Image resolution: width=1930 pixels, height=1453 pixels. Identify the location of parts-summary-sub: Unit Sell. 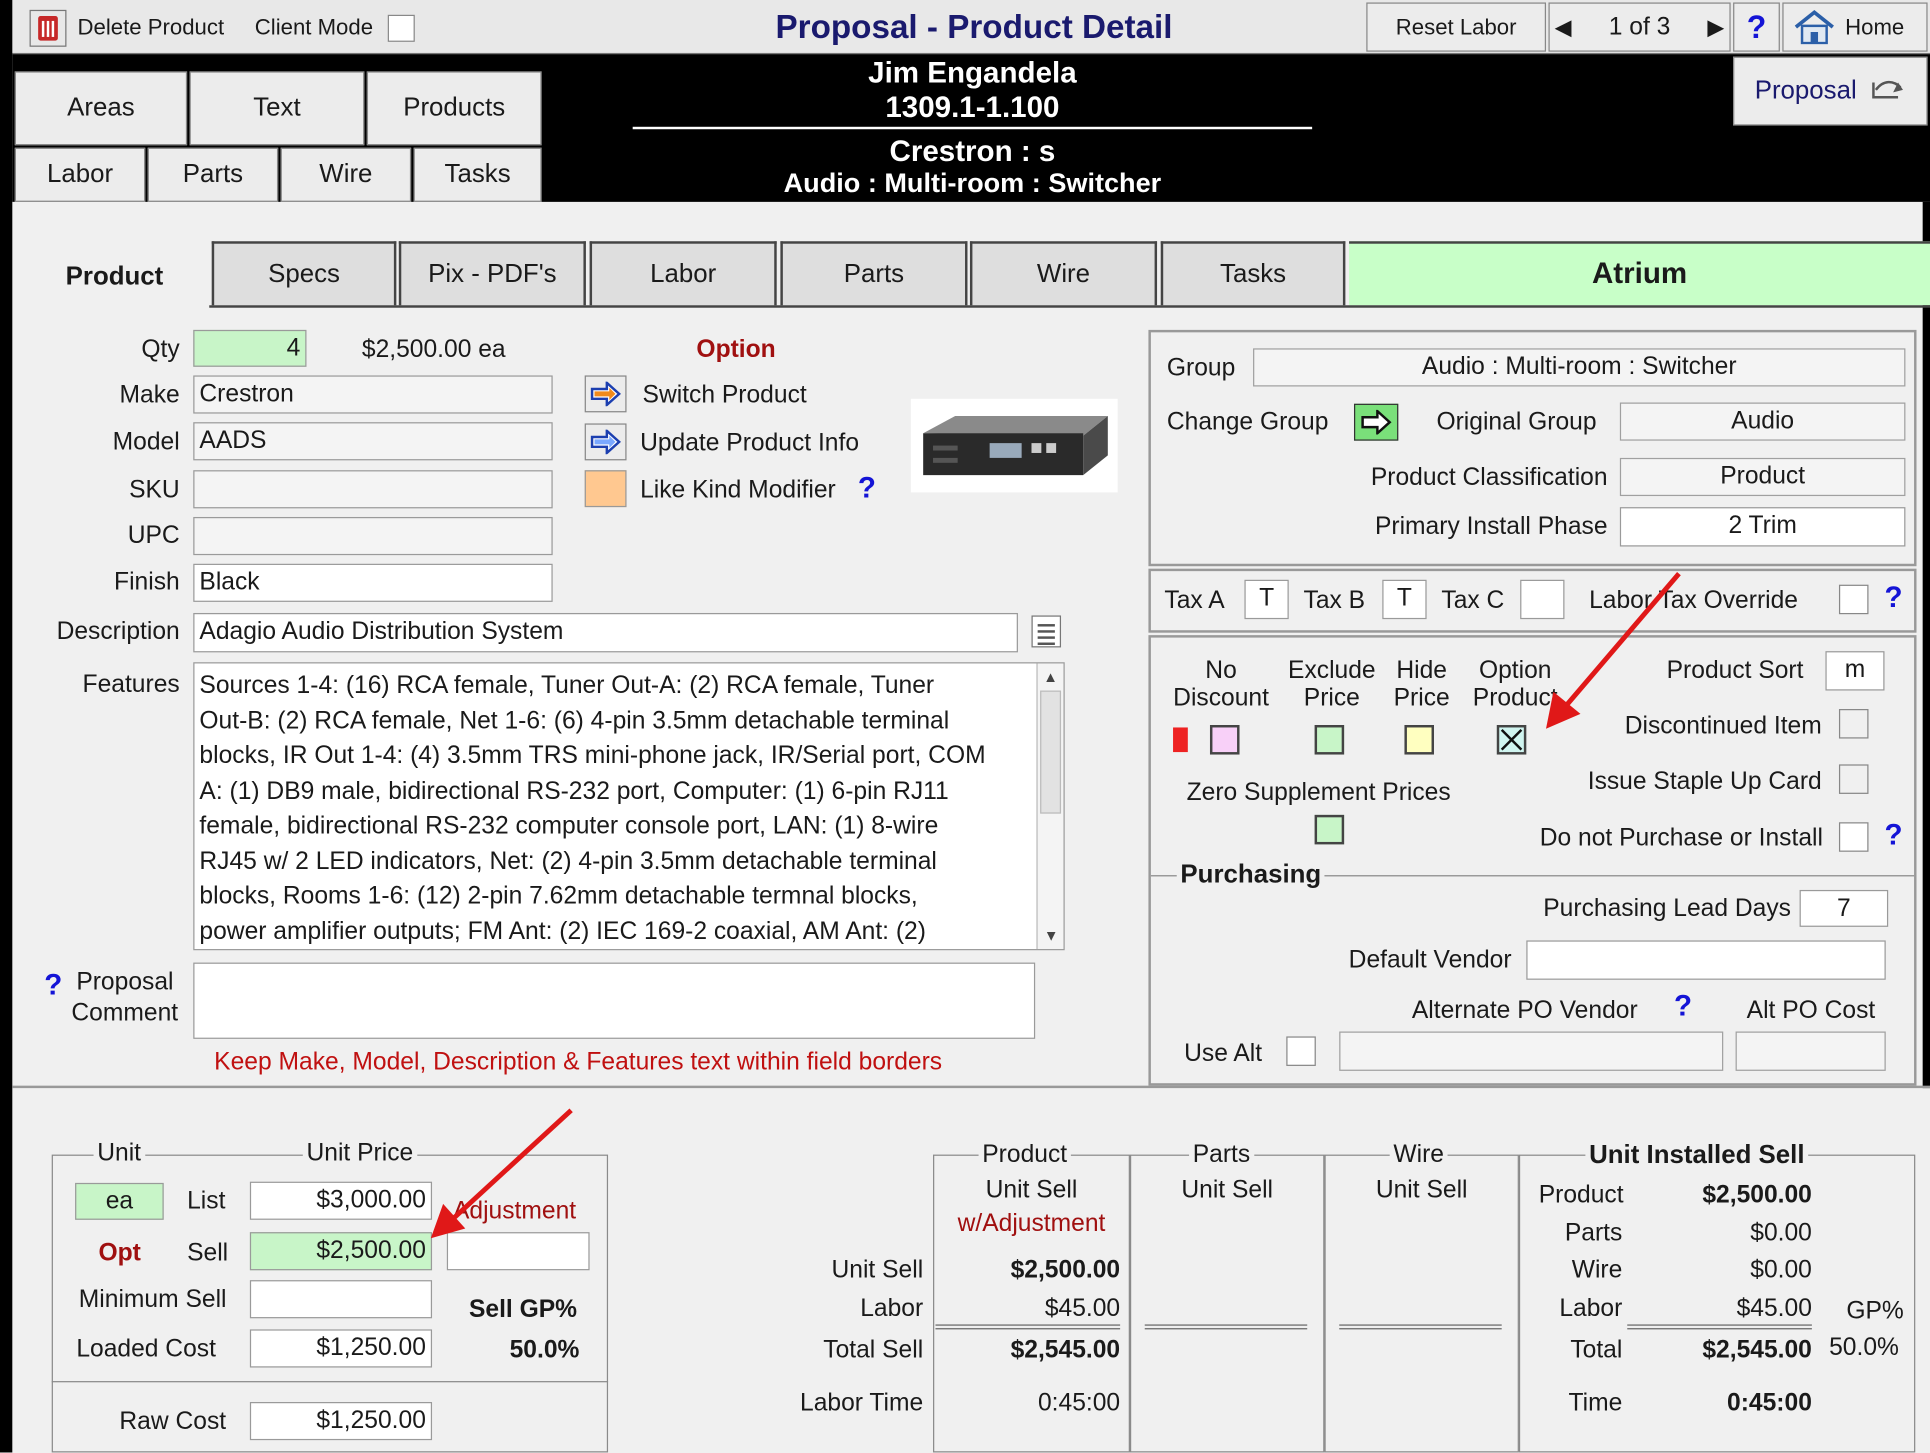
(1227, 1190).